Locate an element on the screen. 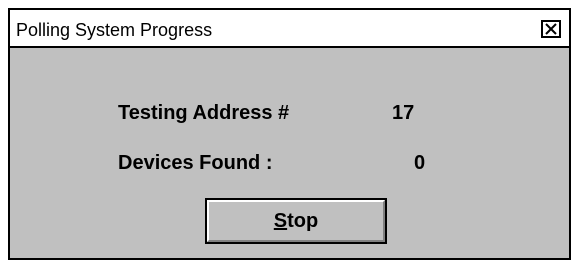 The height and width of the screenshot is (268, 581). title-bar: Polling System Progress is located at coordinates (289, 29).